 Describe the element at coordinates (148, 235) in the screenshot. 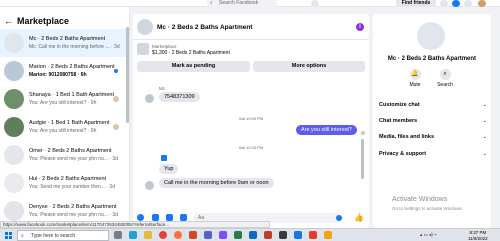

I see `file-explorer-icon` at that location.